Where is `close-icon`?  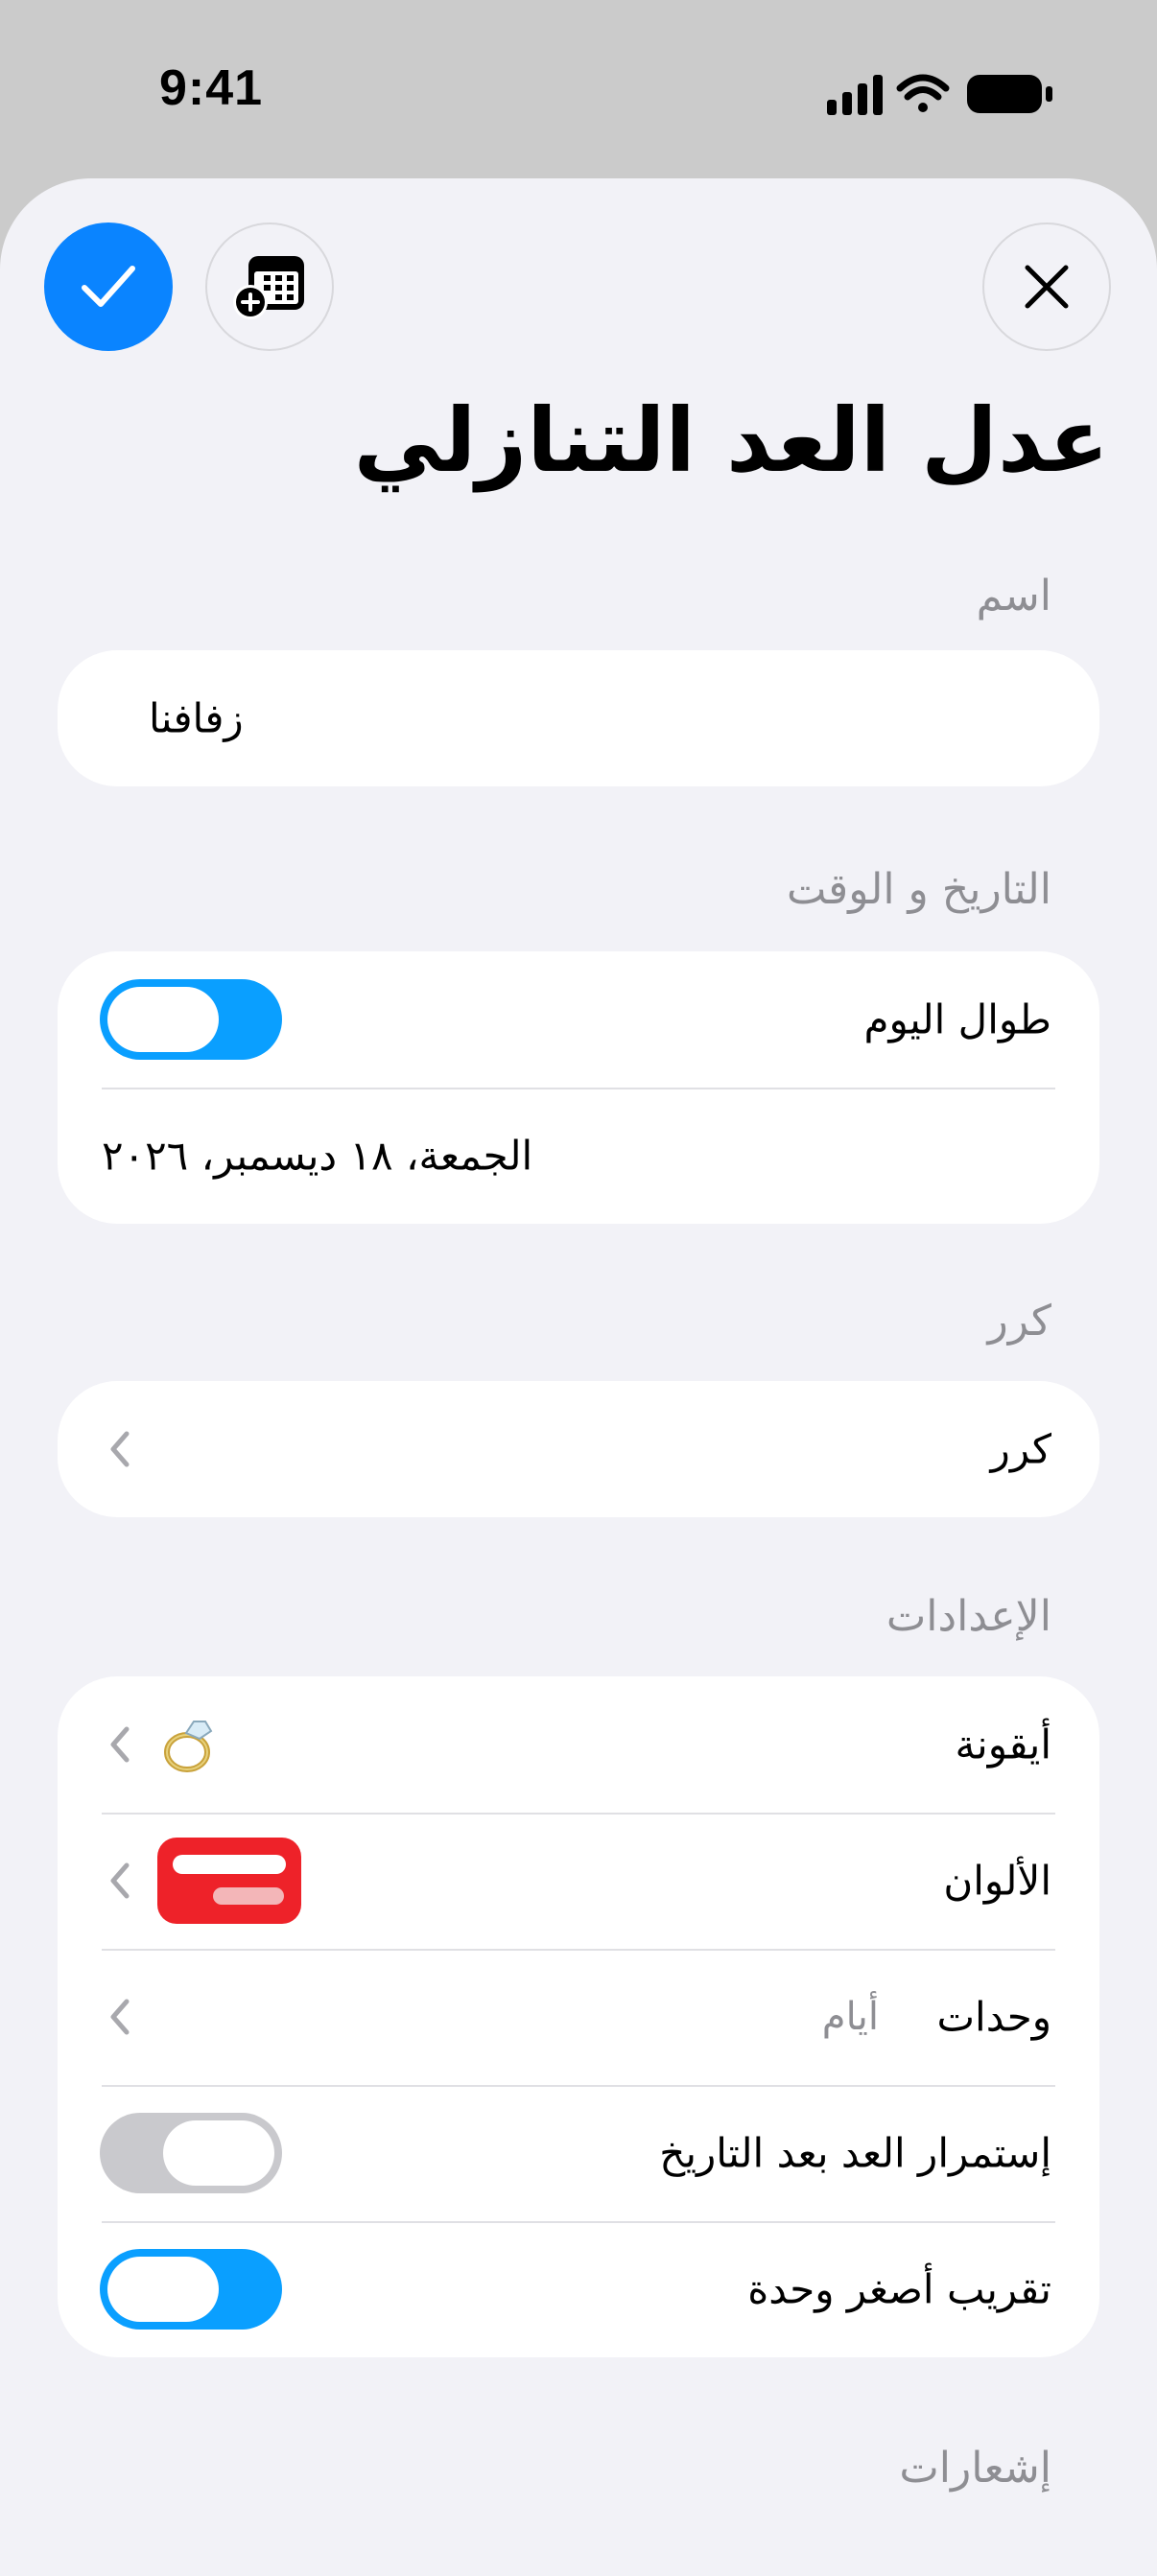 close-icon is located at coordinates (1047, 287).